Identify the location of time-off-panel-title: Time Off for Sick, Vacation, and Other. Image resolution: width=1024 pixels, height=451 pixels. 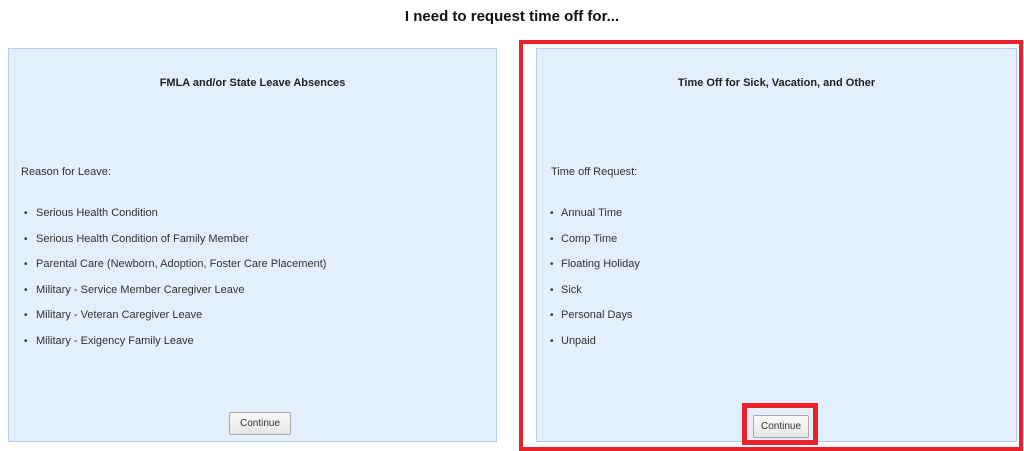
(776, 83).